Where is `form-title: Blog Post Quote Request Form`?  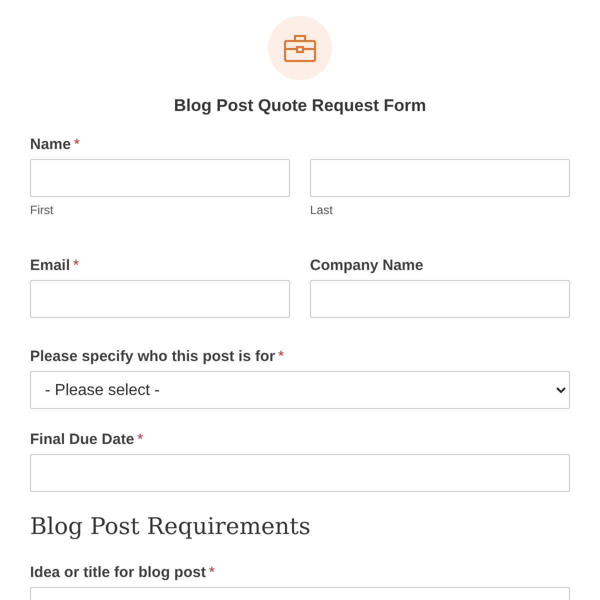 form-title: Blog Post Quote Request Form is located at coordinates (300, 106).